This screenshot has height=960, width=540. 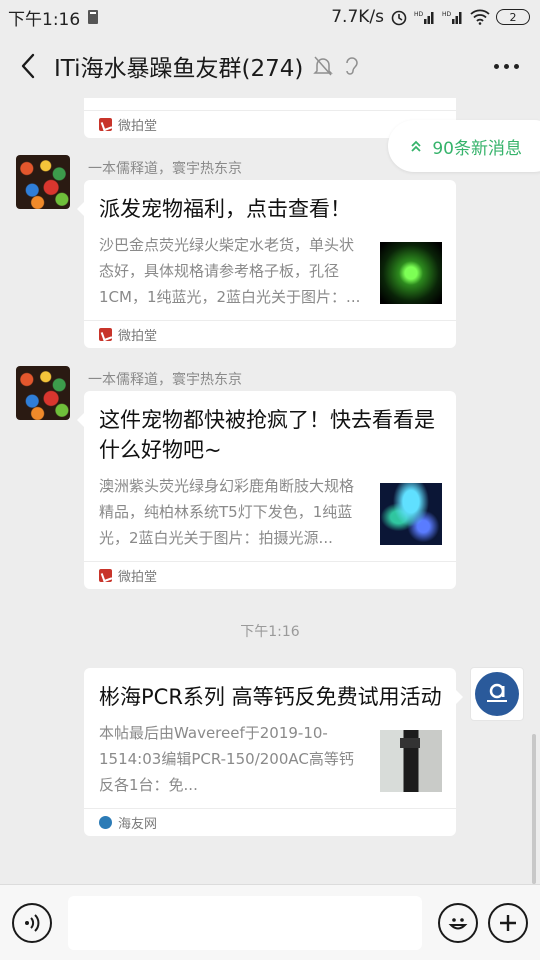 I want to click on earpiece-icon, so click(x=352, y=66).